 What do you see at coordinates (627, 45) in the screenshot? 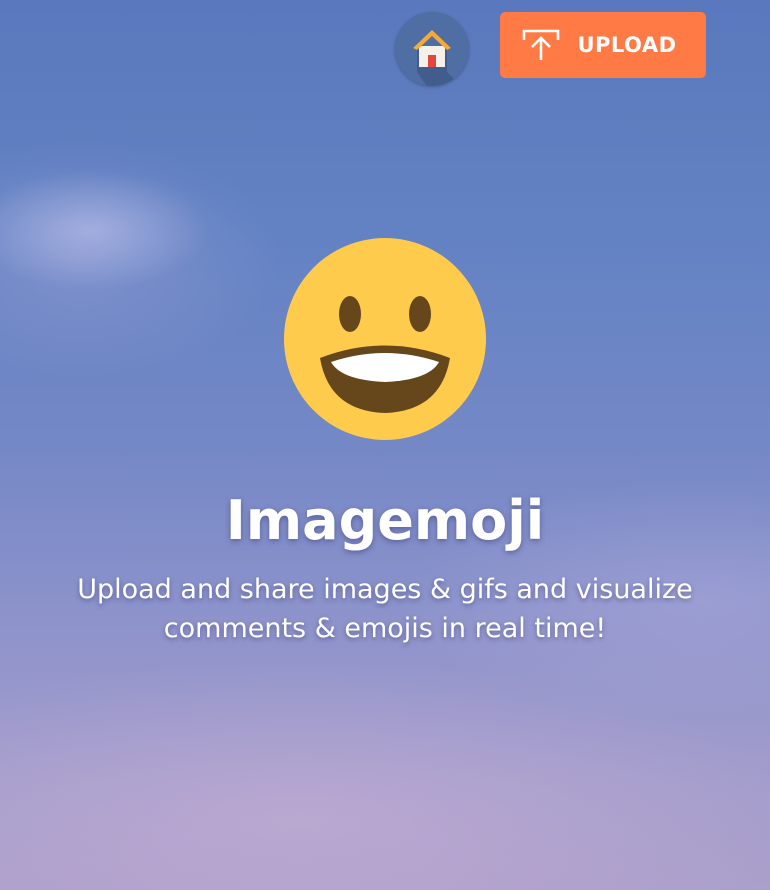
I see `upload-label: UPLOAD` at bounding box center [627, 45].